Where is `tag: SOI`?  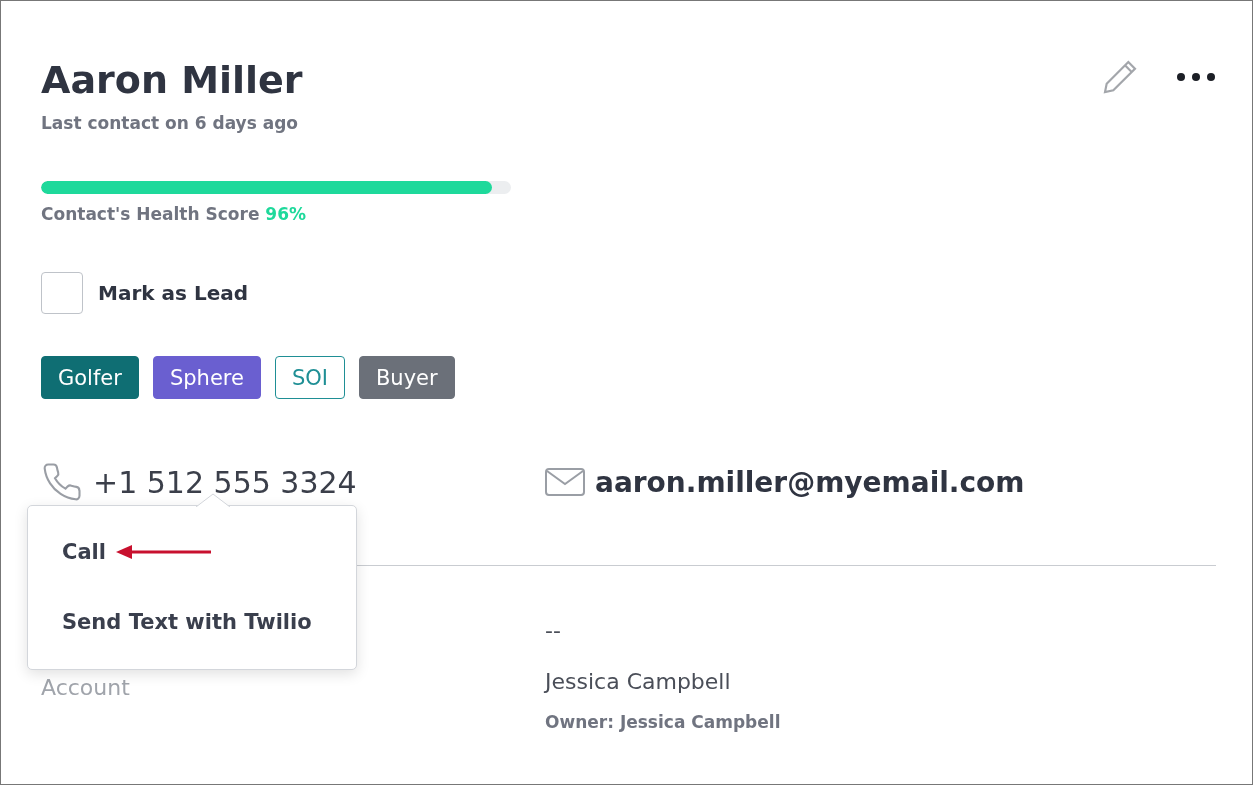
tag: SOI is located at coordinates (309, 377).